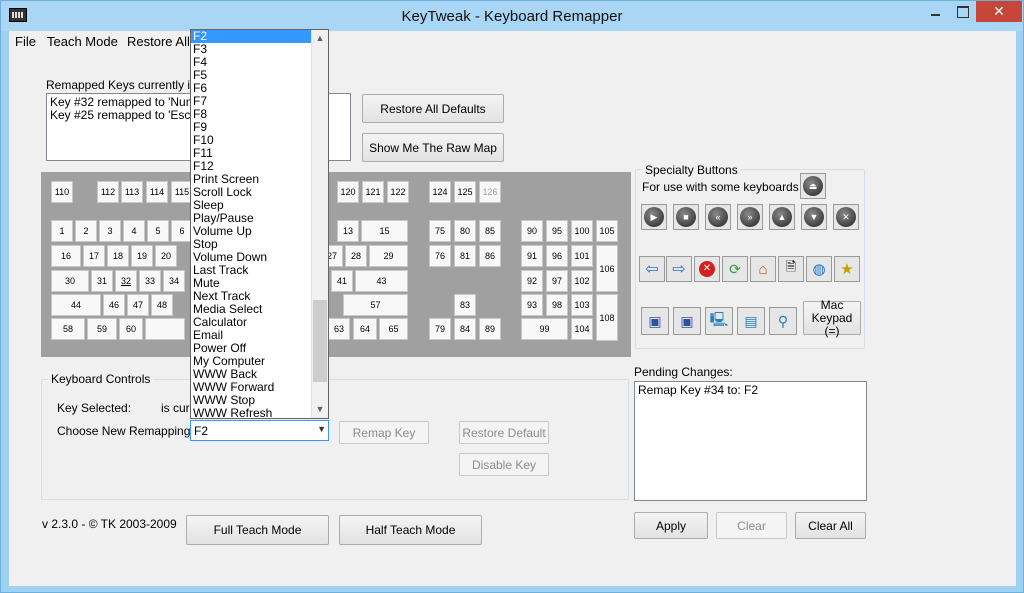 This screenshot has height=593, width=1024. Describe the element at coordinates (384, 231) in the screenshot. I see `key-15: 15` at that location.